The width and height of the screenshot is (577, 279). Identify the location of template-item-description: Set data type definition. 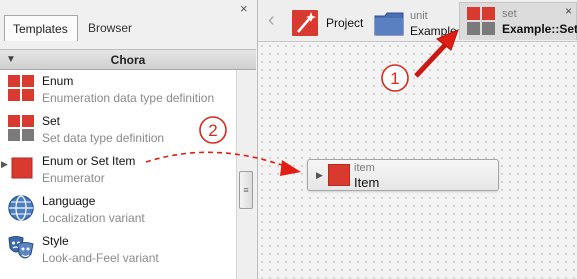
(103, 138).